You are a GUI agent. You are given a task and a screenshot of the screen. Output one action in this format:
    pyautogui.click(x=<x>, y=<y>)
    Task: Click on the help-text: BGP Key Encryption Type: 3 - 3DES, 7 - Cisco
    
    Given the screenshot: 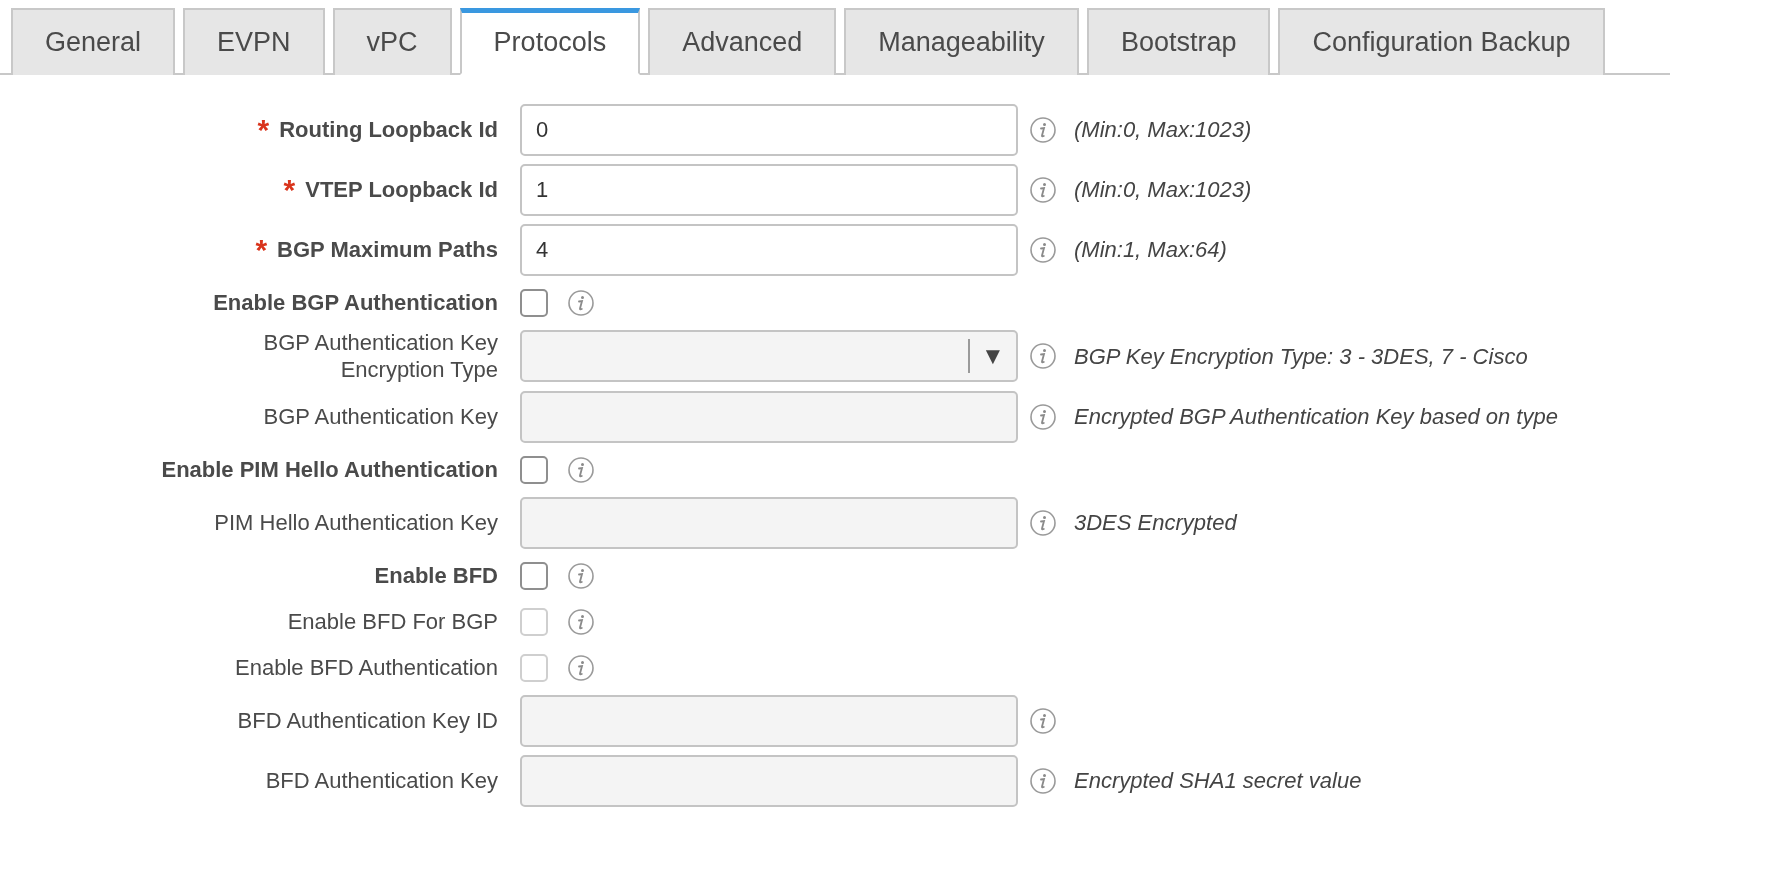 What is the action you would take?
    pyautogui.click(x=1301, y=356)
    